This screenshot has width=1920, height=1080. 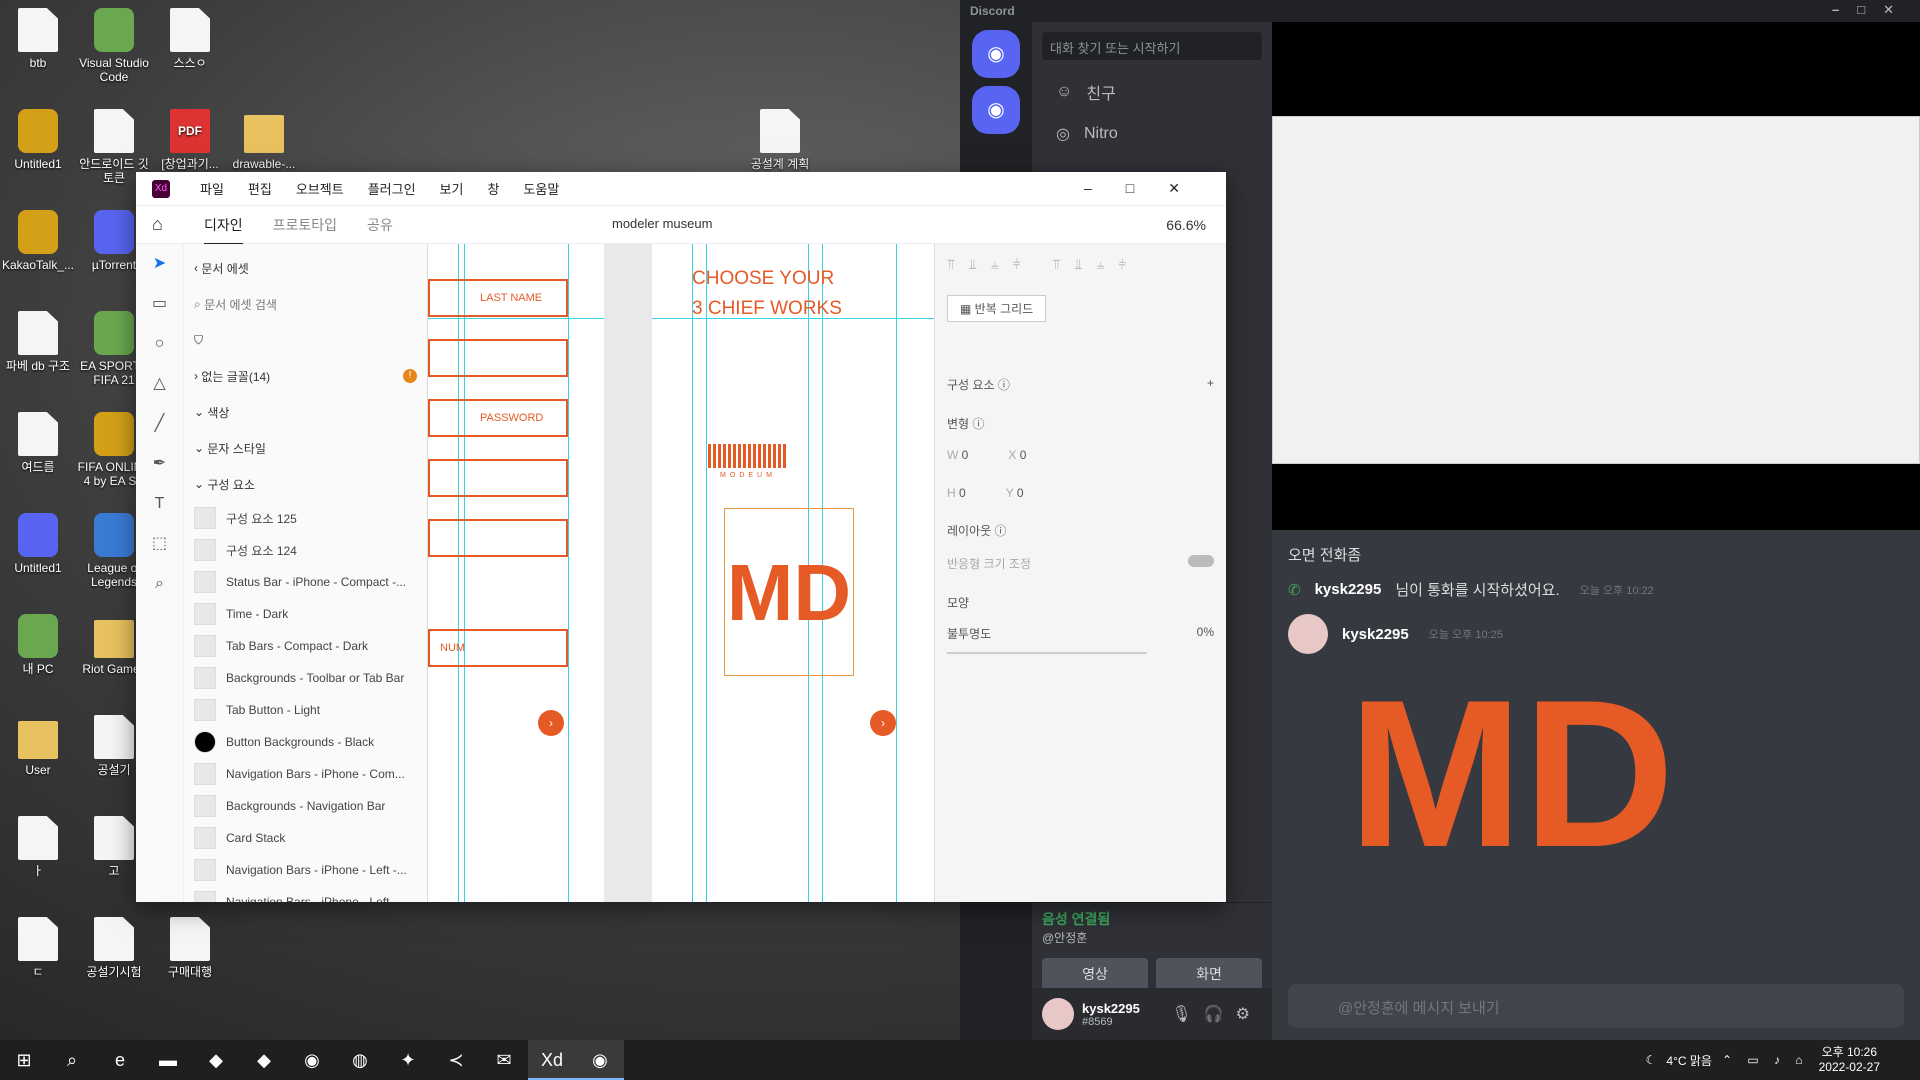 I want to click on windows-start-icon: ⊞, so click(x=24, y=1060).